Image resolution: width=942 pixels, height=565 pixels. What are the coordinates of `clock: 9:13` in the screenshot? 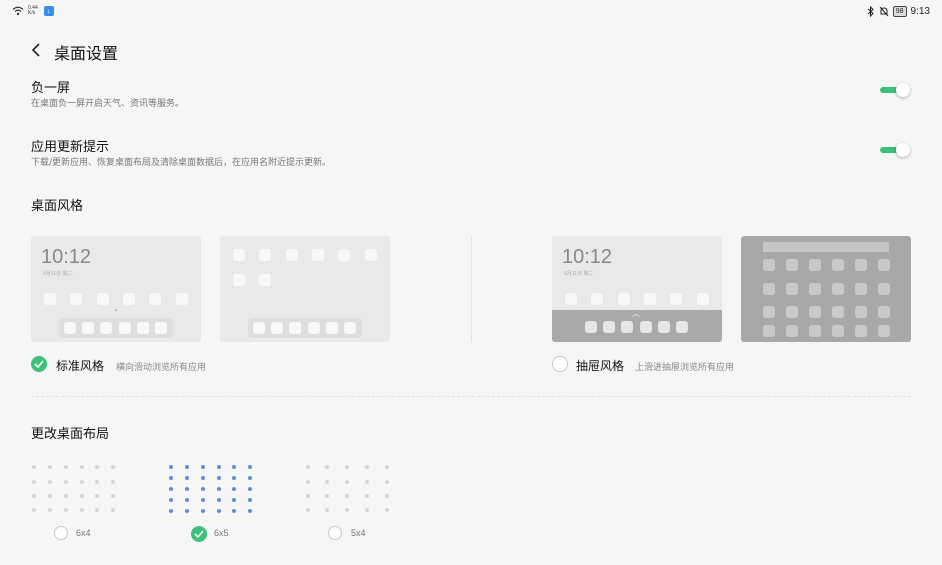 It's located at (920, 11).